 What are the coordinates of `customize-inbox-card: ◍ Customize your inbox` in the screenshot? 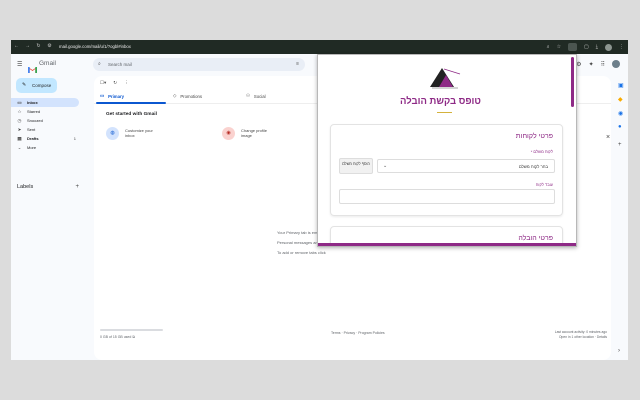 It's located at (134, 133).